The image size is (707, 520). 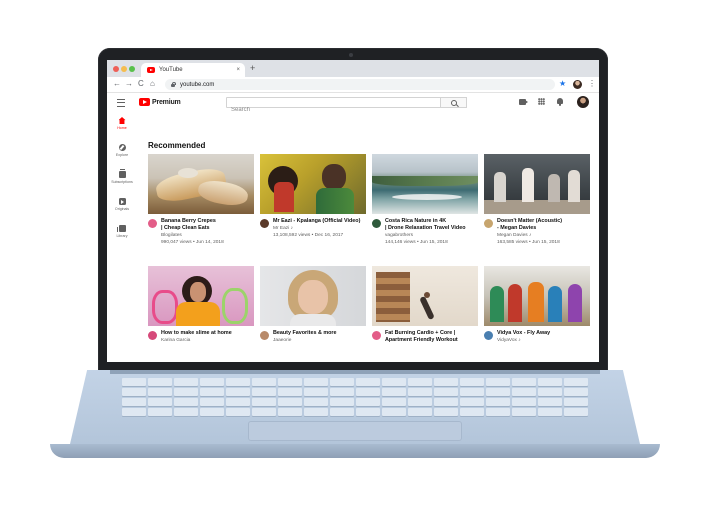 I want to click on sidebar-item-library: Library, so click(x=122, y=232).